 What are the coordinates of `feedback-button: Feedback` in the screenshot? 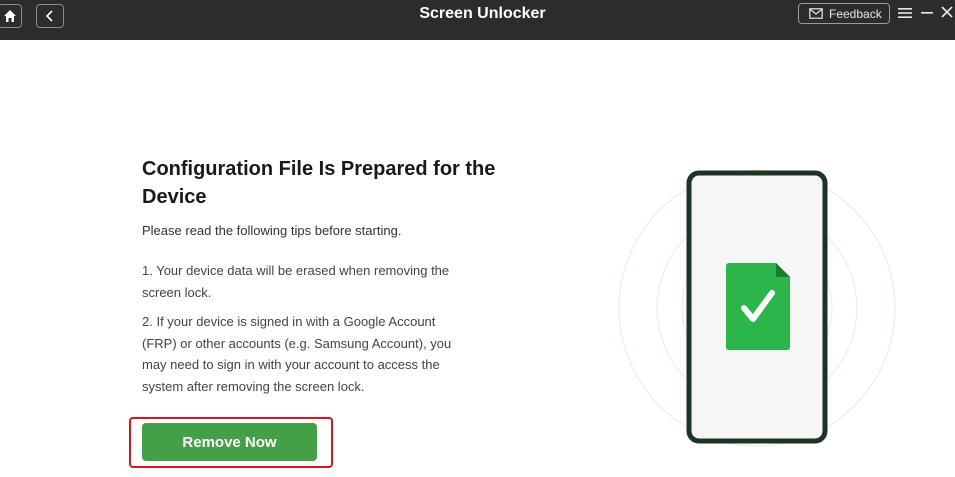 It's located at (844, 13).